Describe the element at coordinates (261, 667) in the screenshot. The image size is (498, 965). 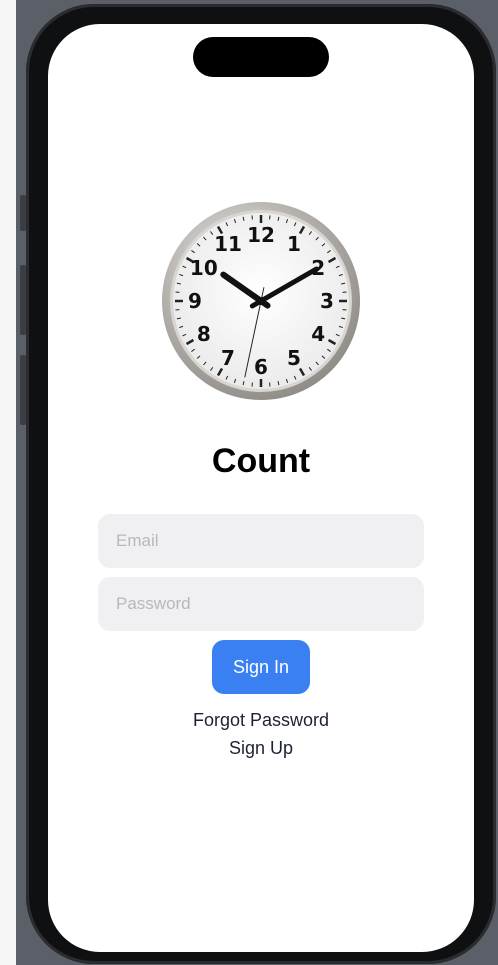
I see `sign-in-button: Sign In` at that location.